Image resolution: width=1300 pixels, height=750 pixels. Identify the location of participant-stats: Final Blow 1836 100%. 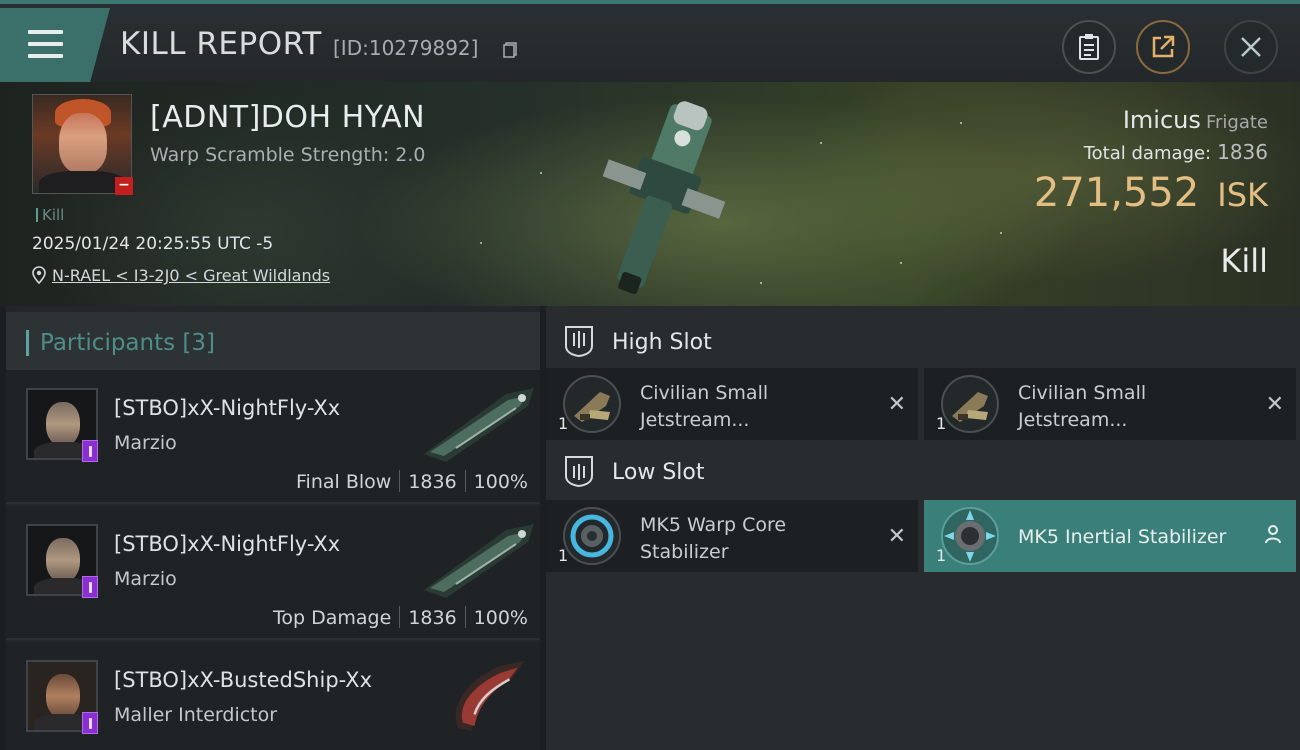
(412, 481).